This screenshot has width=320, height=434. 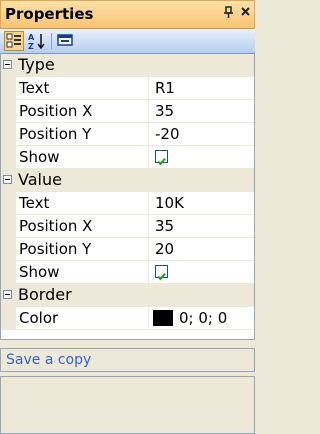 I want to click on property-value: R1, so click(x=201, y=88).